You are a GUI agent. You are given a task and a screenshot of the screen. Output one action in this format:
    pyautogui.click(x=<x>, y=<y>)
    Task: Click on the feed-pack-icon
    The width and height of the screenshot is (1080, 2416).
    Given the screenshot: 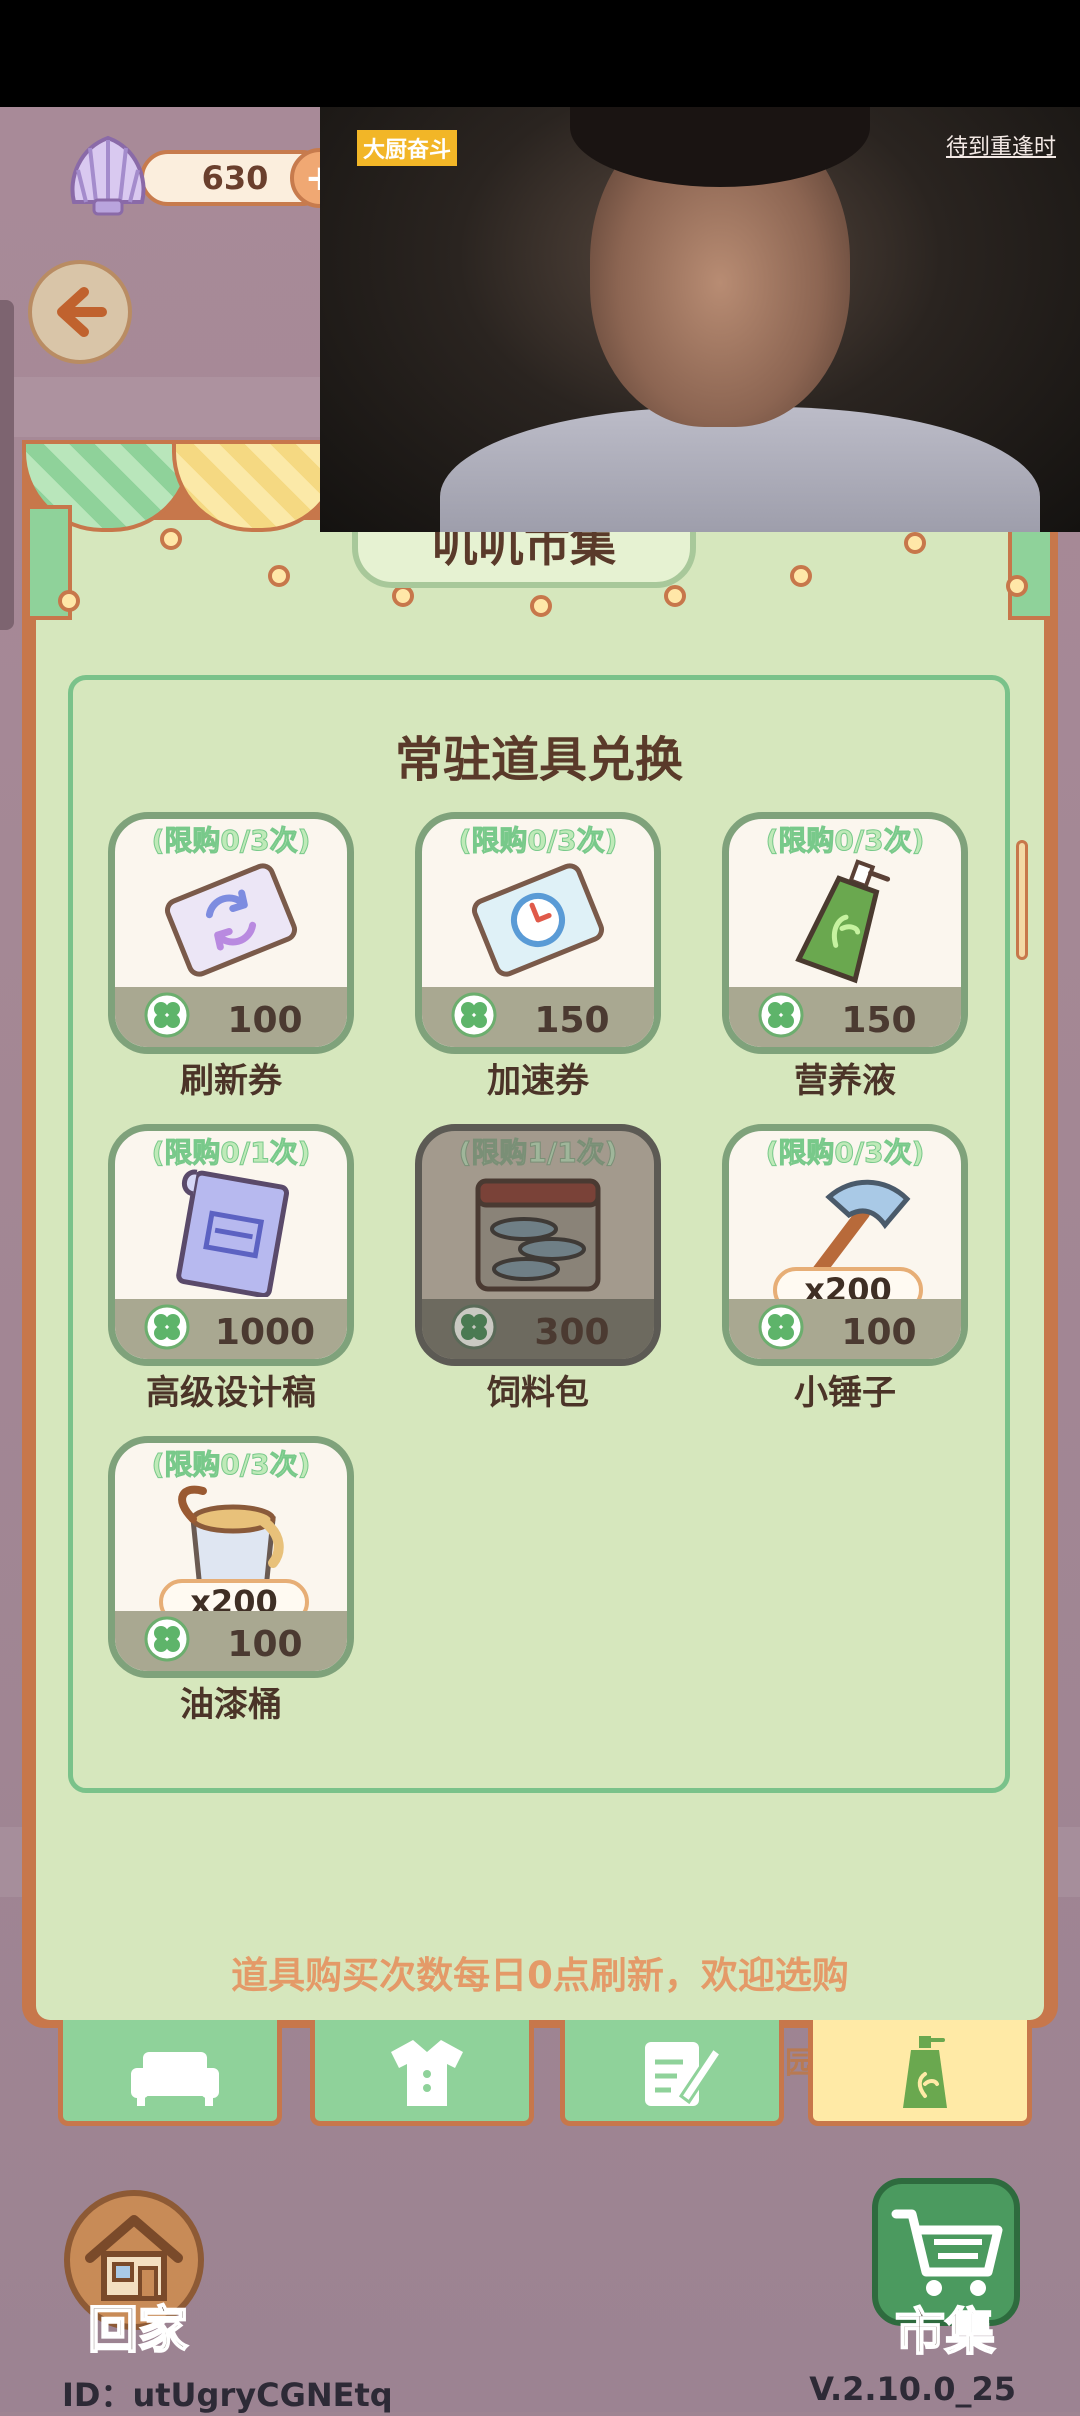 What is the action you would take?
    pyautogui.click(x=538, y=1235)
    